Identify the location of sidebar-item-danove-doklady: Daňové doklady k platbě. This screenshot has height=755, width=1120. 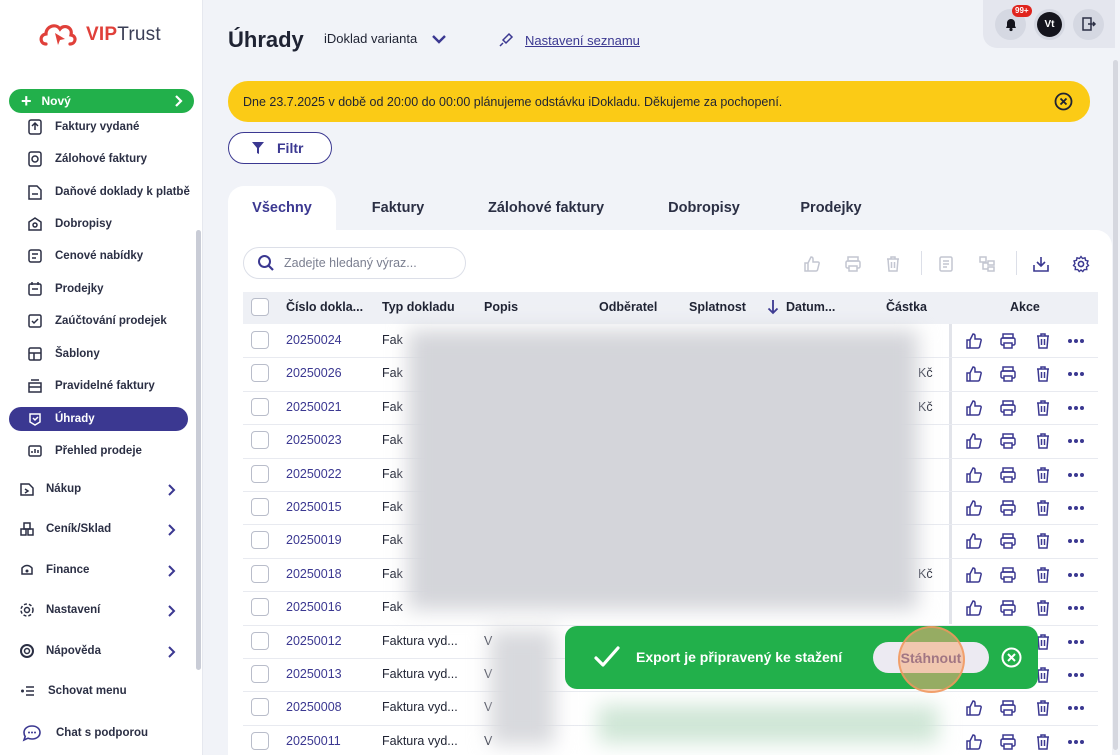
(108, 192).